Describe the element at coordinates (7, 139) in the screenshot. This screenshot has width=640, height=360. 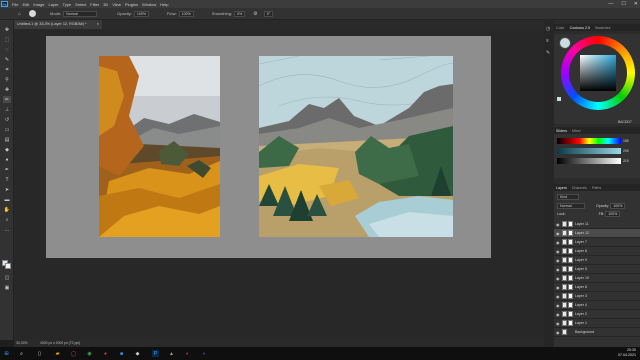
I see `gradient-tool-icon: ▤` at that location.